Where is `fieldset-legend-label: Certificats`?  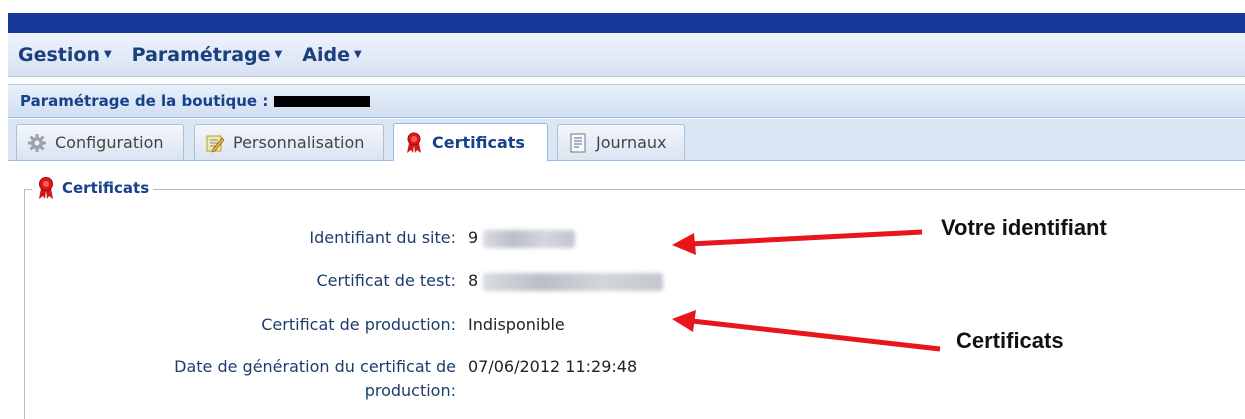
fieldset-legend-label: Certificats is located at coordinates (106, 188).